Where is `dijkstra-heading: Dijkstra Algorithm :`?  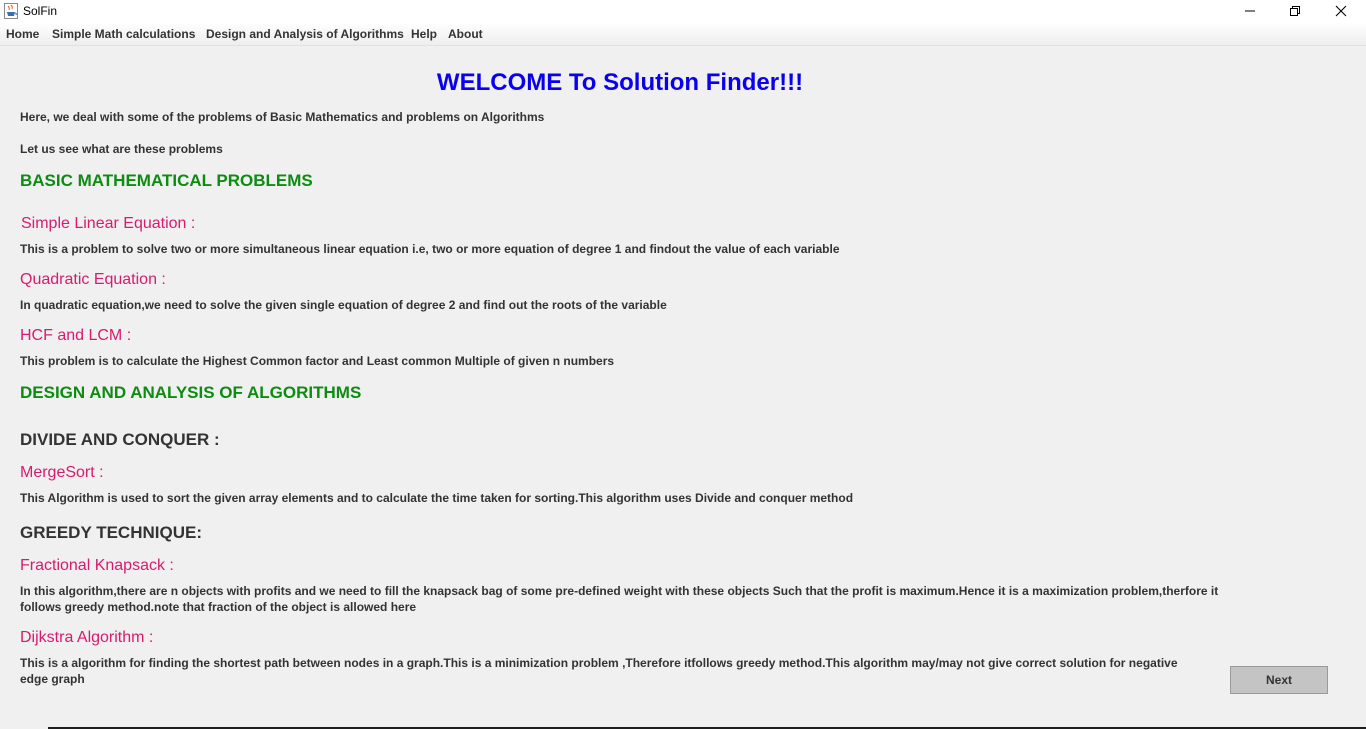
dijkstra-heading: Dijkstra Algorithm : is located at coordinates (87, 637).